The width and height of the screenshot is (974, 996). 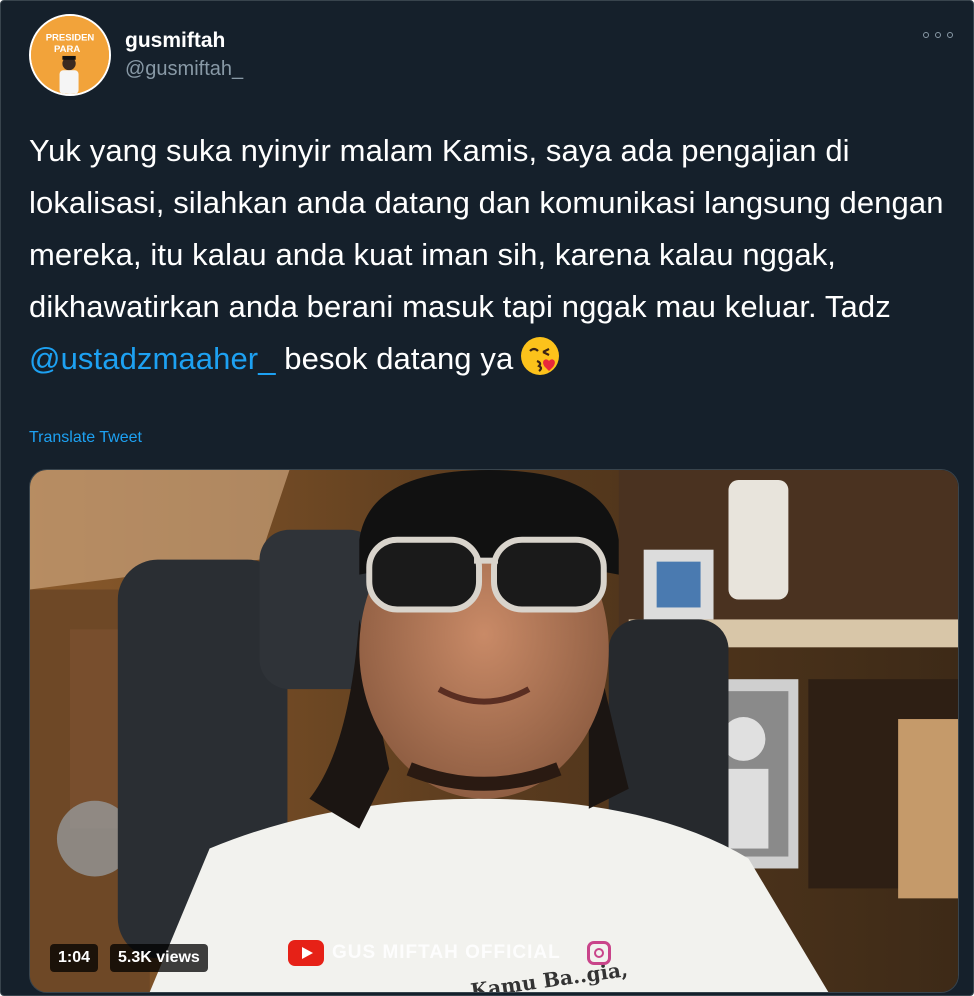 I want to click on avatar: PRESIDEN PARA, so click(x=70, y=55).